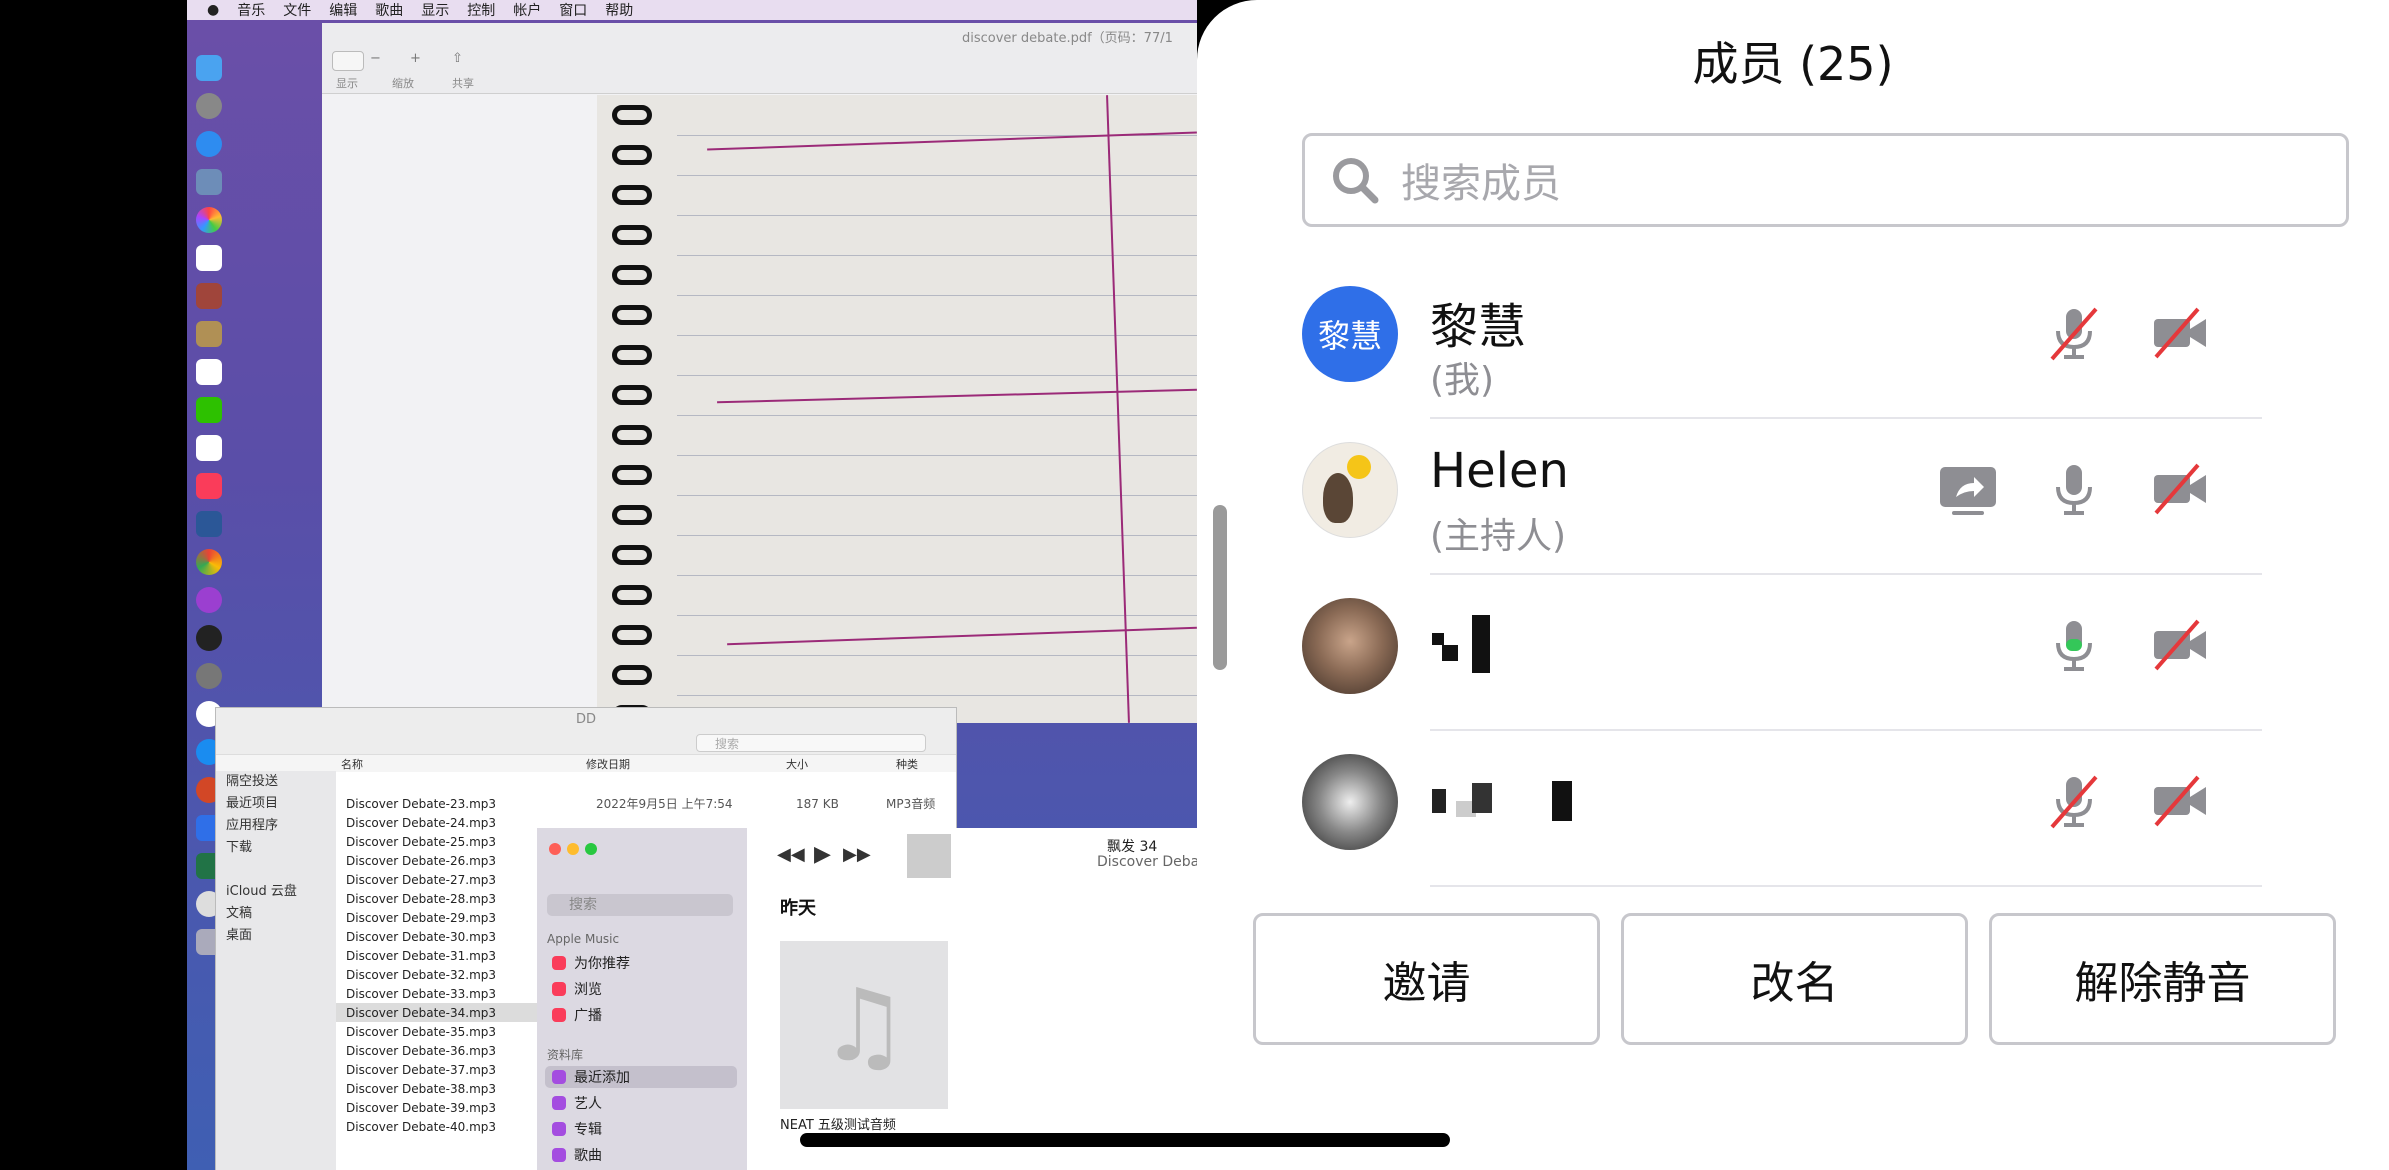 Image resolution: width=2389 pixels, height=1170 pixels. Describe the element at coordinates (907, 764) in the screenshot. I see `col-kind: 种类` at that location.